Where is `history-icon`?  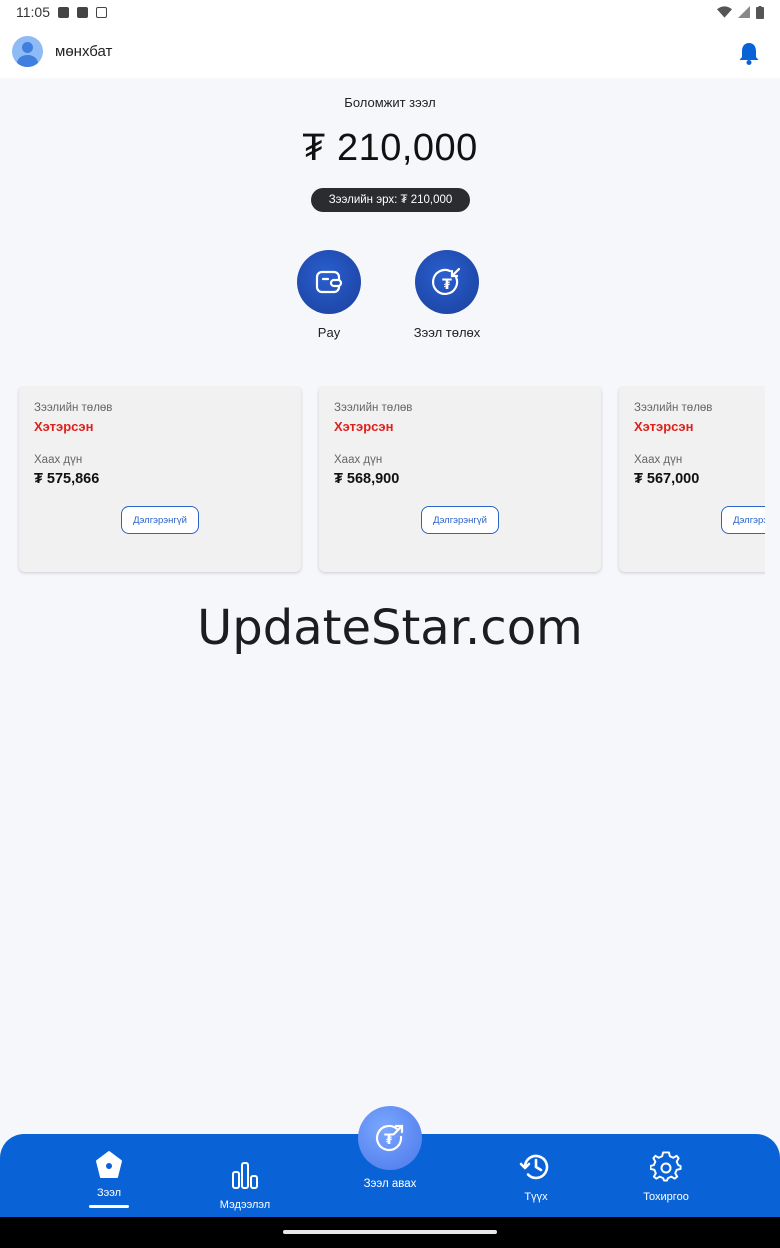
history-icon is located at coordinates (534, 1167).